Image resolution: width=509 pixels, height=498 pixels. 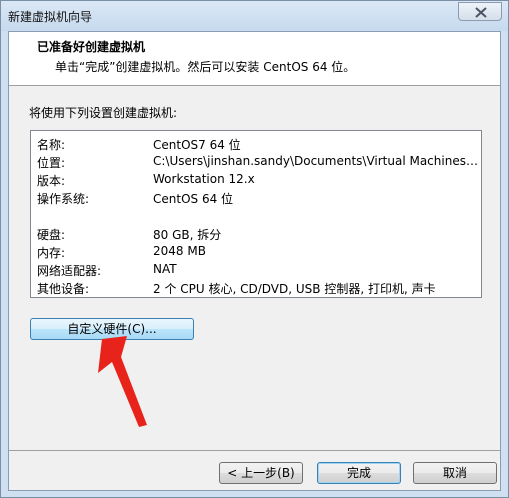 What do you see at coordinates (204, 179) in the screenshot?
I see `summary-value: Workstation 12.x` at bounding box center [204, 179].